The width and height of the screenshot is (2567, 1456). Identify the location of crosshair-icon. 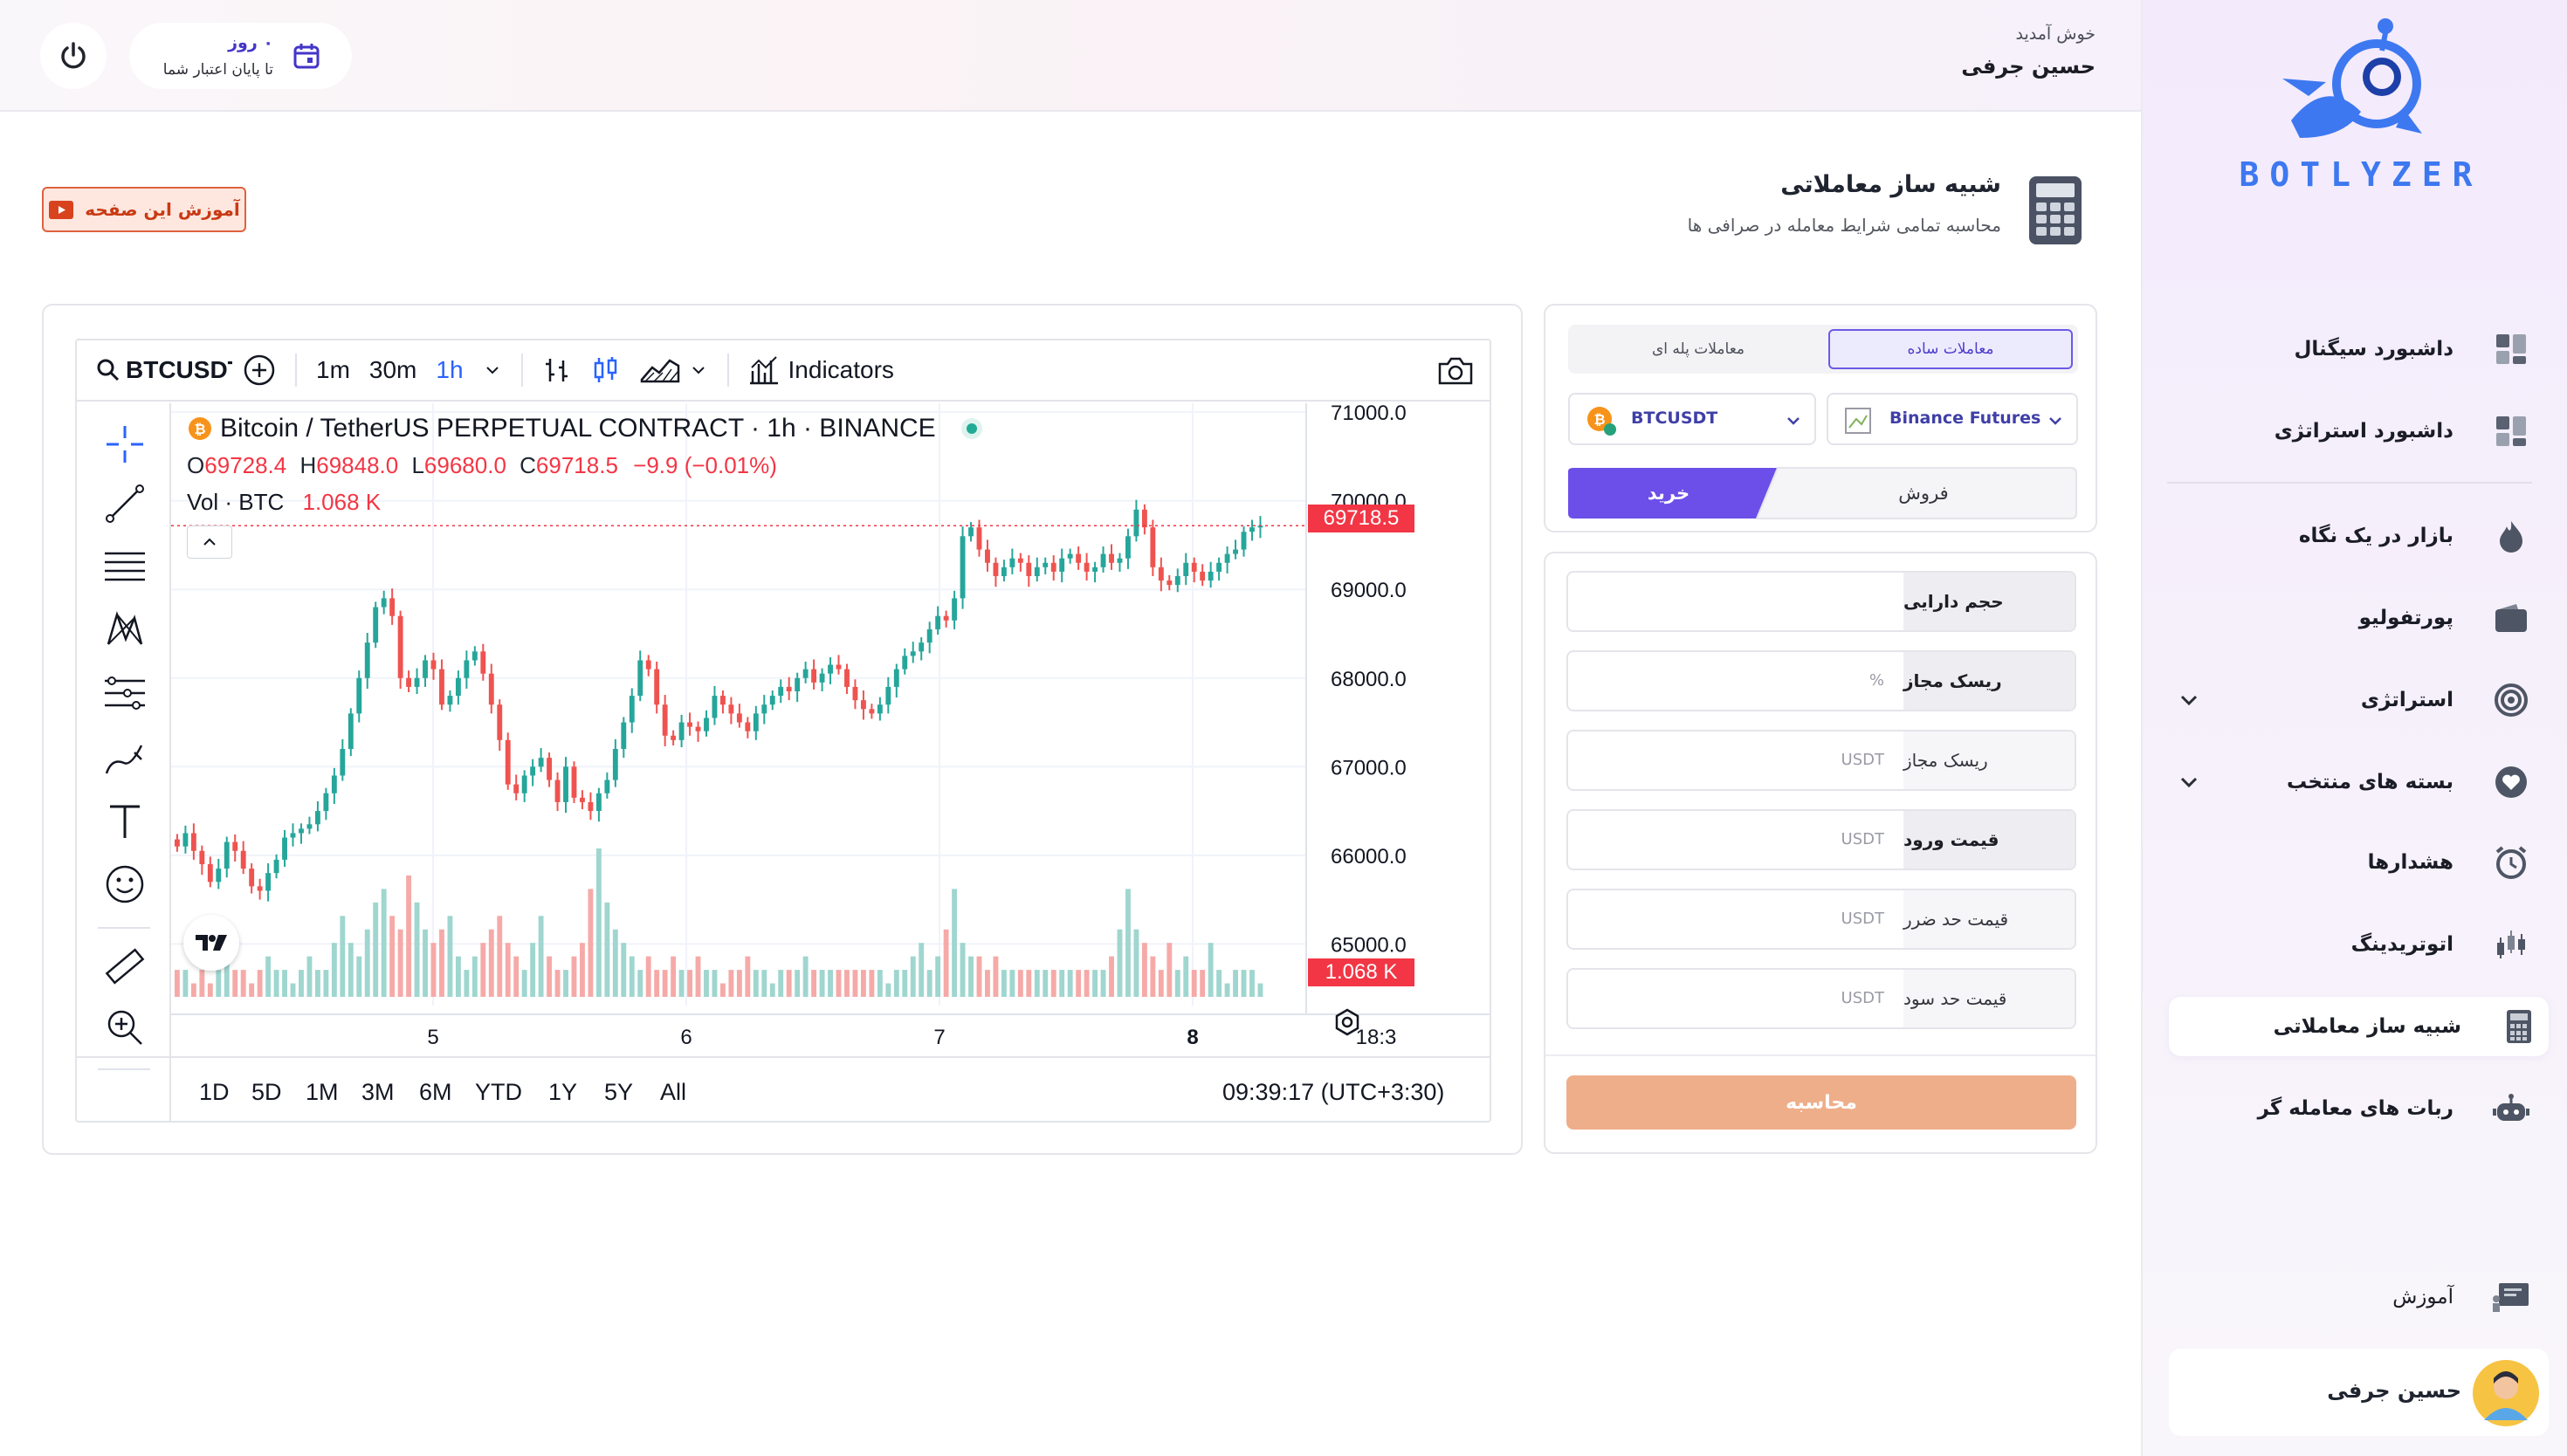
(125, 444).